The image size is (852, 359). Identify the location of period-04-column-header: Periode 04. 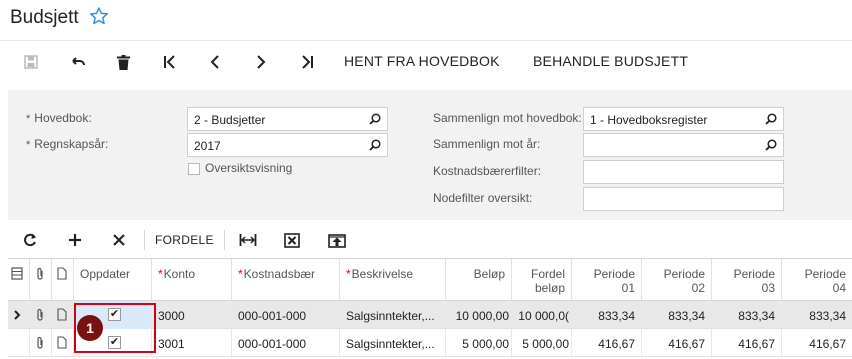
(817, 280).